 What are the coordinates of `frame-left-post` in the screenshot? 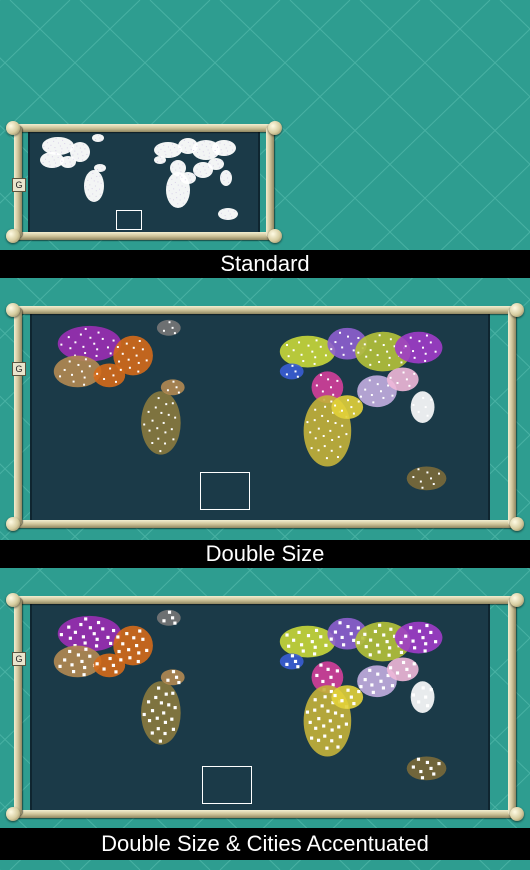 It's located at (18, 707).